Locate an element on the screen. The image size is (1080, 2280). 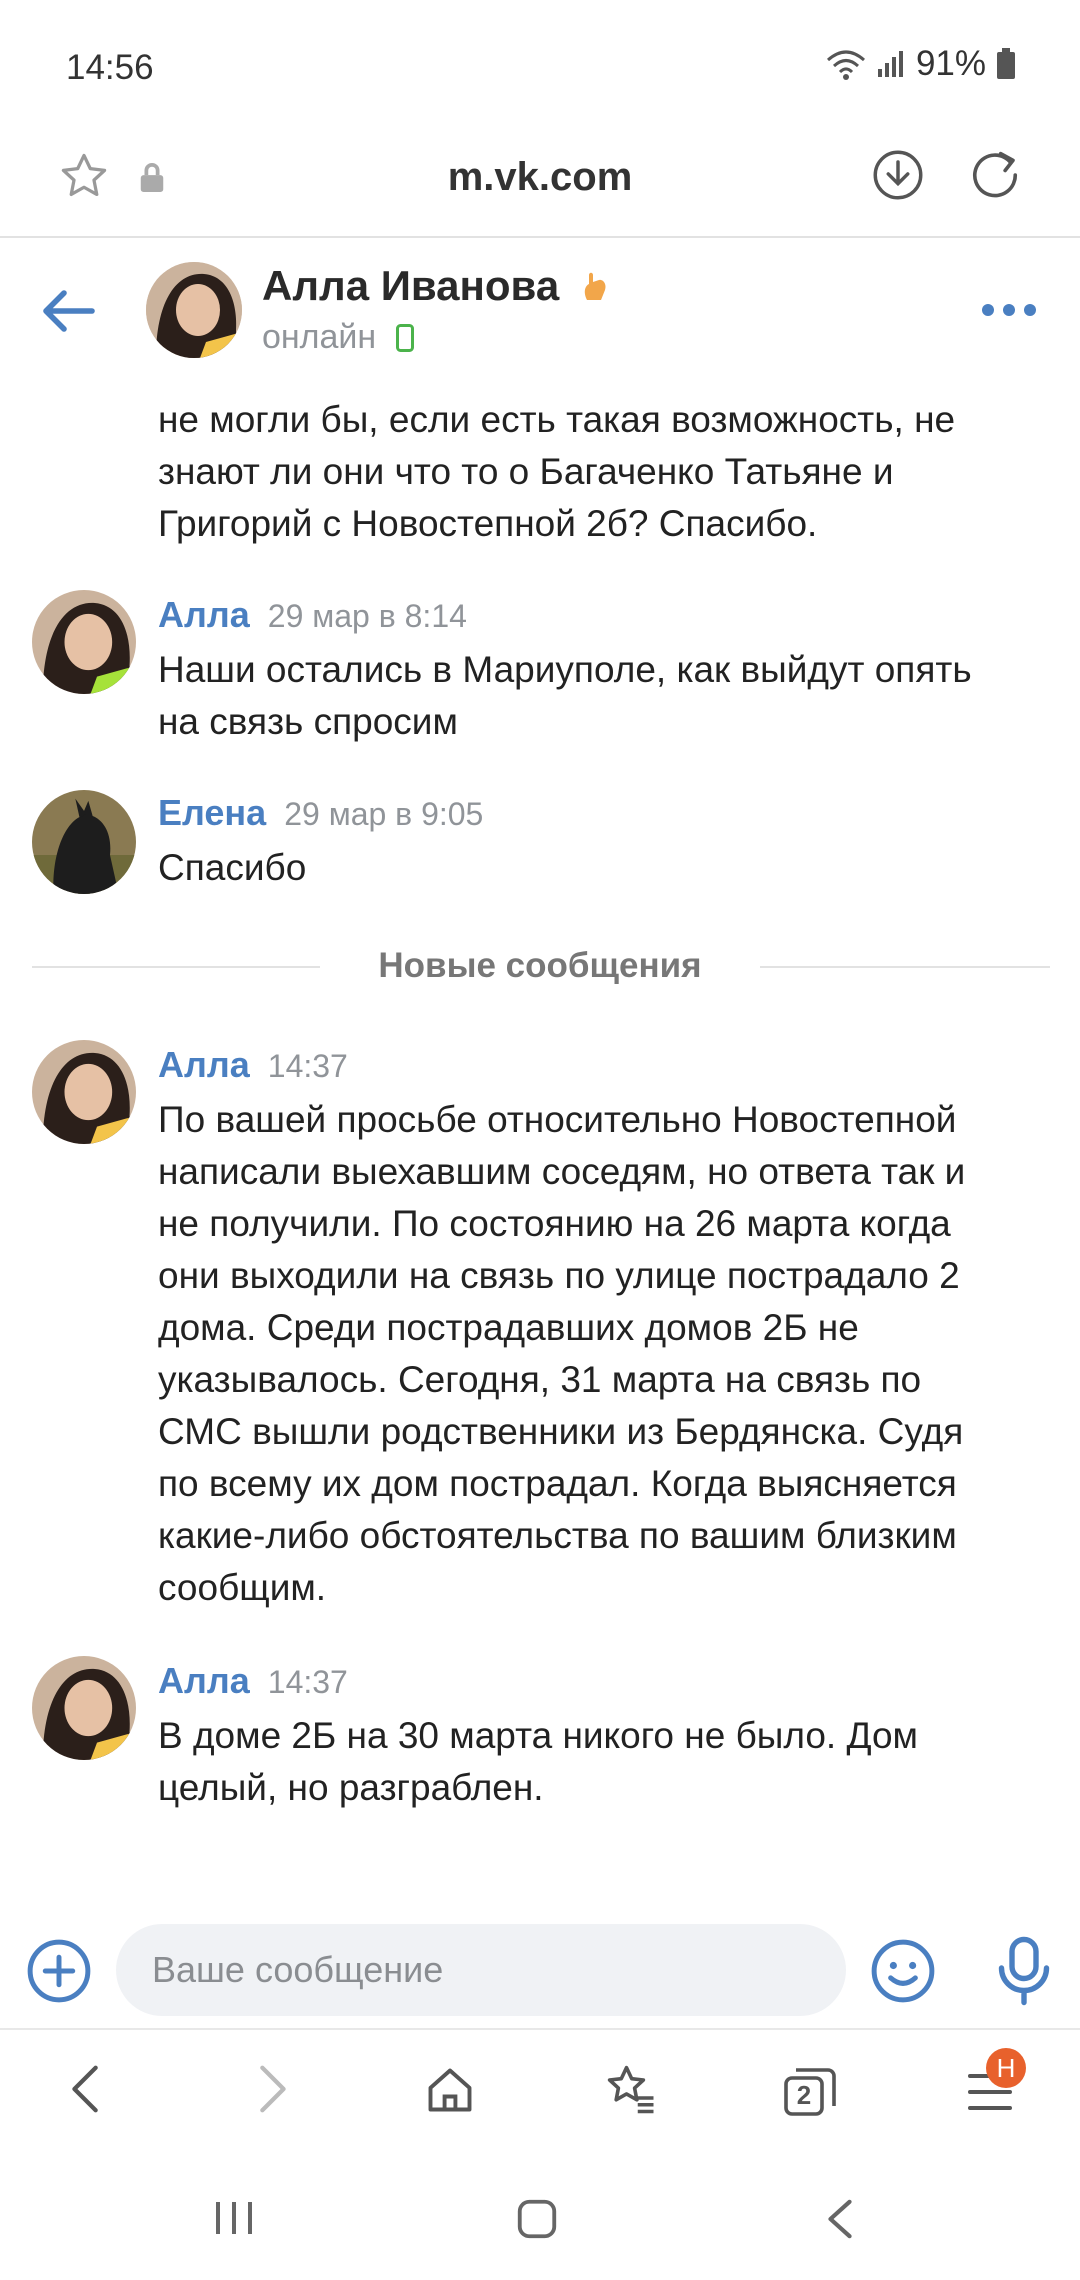
message-line: дома. Среди пострадавших домов 2Б не is located at coordinates (508, 1327).